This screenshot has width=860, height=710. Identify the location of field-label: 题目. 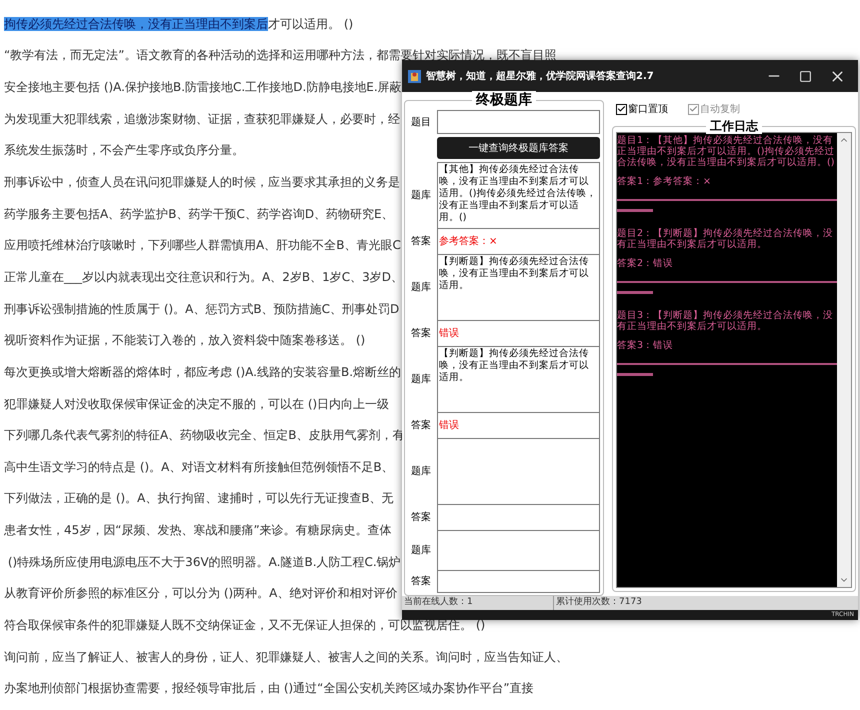
(421, 123).